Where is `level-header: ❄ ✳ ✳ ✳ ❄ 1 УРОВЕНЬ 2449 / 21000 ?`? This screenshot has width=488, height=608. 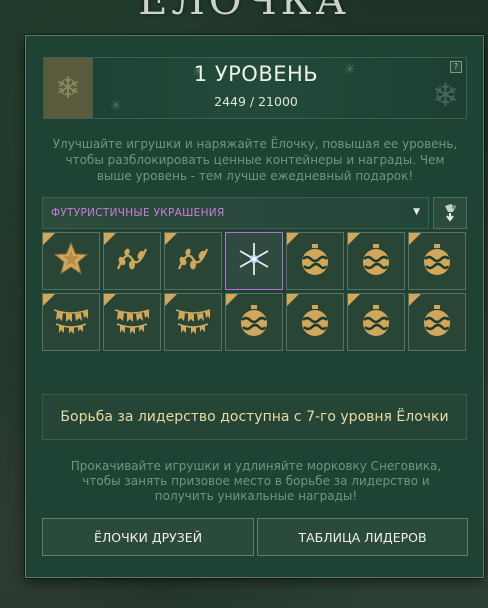 level-header: ❄ ✳ ✳ ✳ ❄ 1 УРОВЕНЬ 2449 / 21000 ? is located at coordinates (255, 88).